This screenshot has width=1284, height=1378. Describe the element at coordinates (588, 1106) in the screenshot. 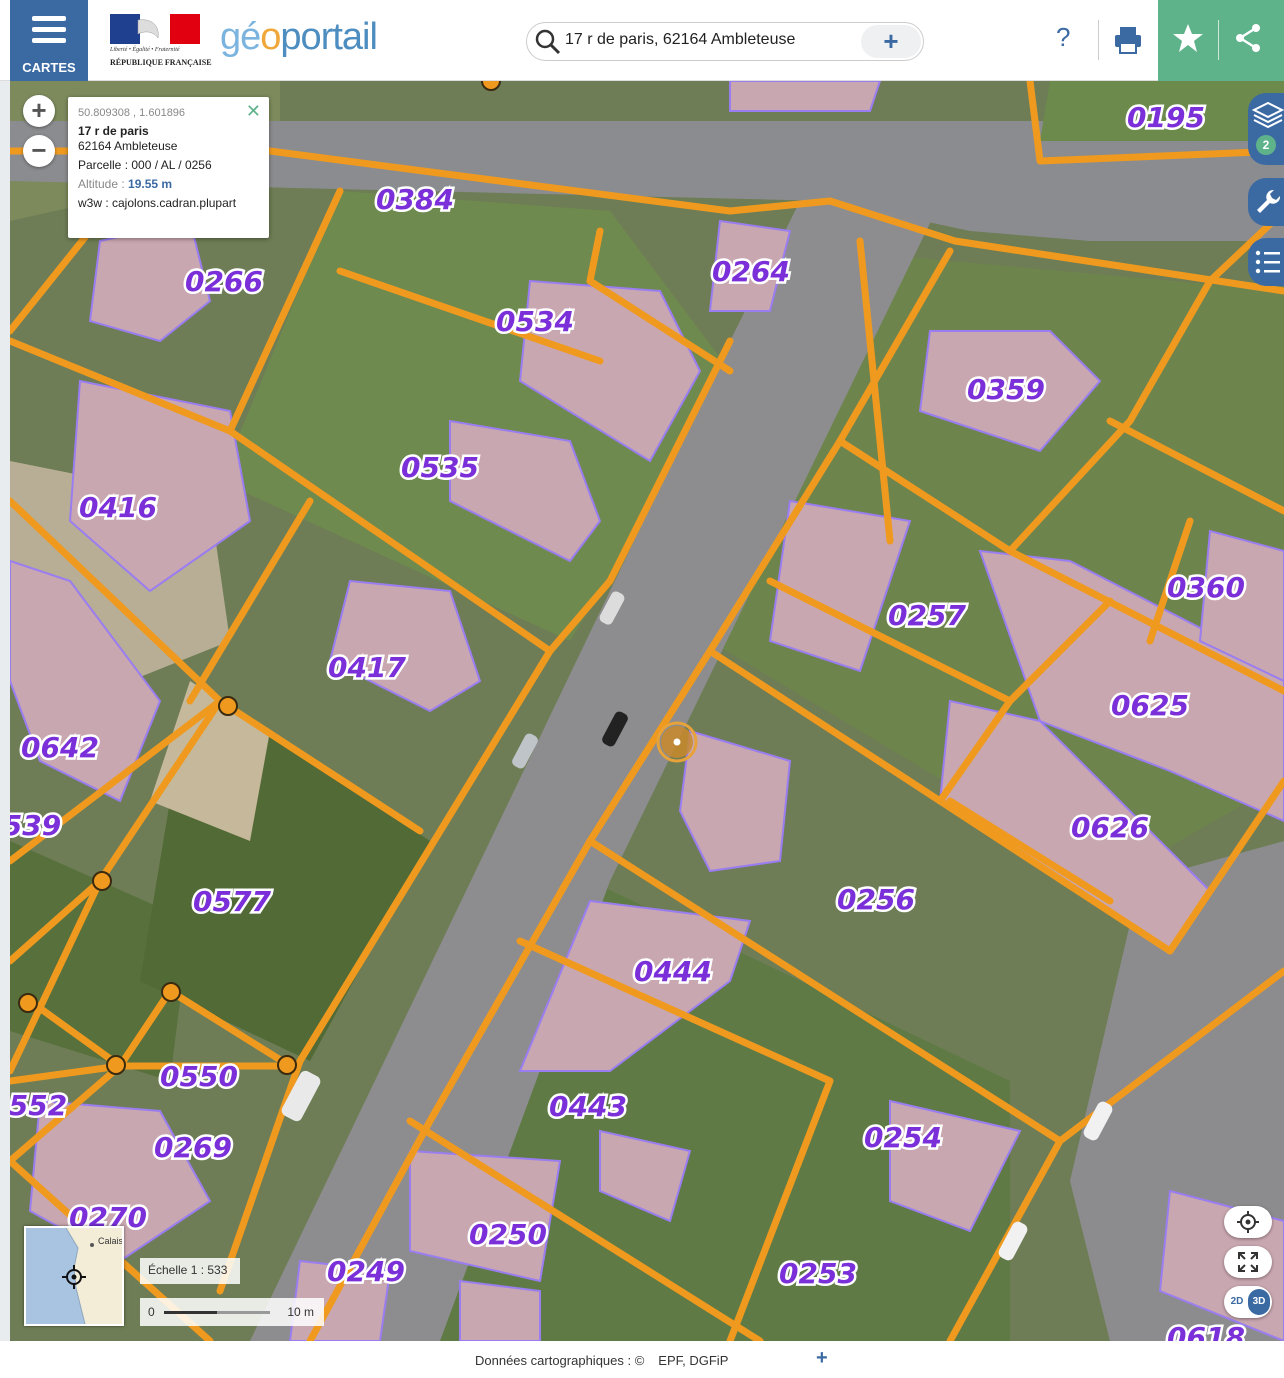

I see `parcel-label: 0443` at that location.